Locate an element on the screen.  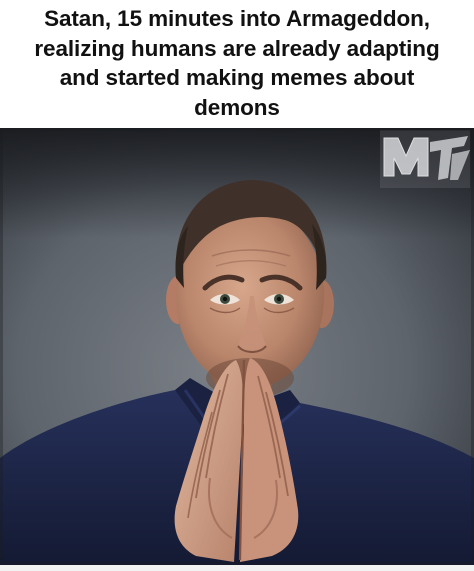
caption-line-3: and started making memes about is located at coordinates (237, 77).